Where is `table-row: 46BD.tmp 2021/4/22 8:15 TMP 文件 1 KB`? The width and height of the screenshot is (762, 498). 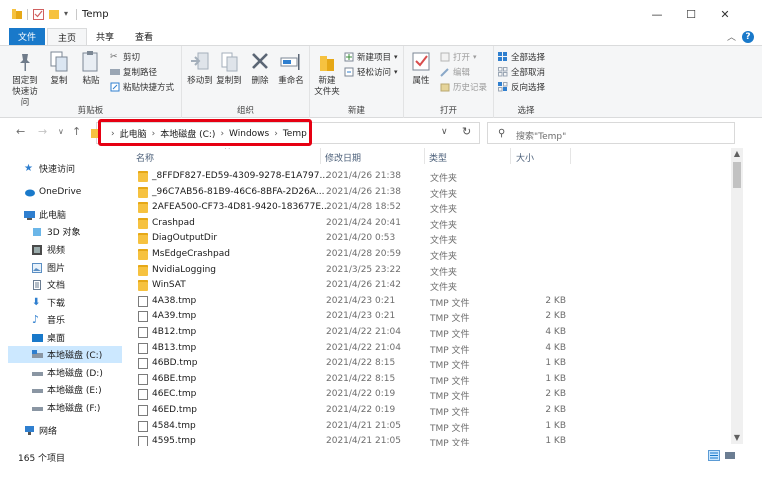 table-row: 46BD.tmp 2021/4/22 8:15 TMP 文件 1 KB is located at coordinates (425, 364).